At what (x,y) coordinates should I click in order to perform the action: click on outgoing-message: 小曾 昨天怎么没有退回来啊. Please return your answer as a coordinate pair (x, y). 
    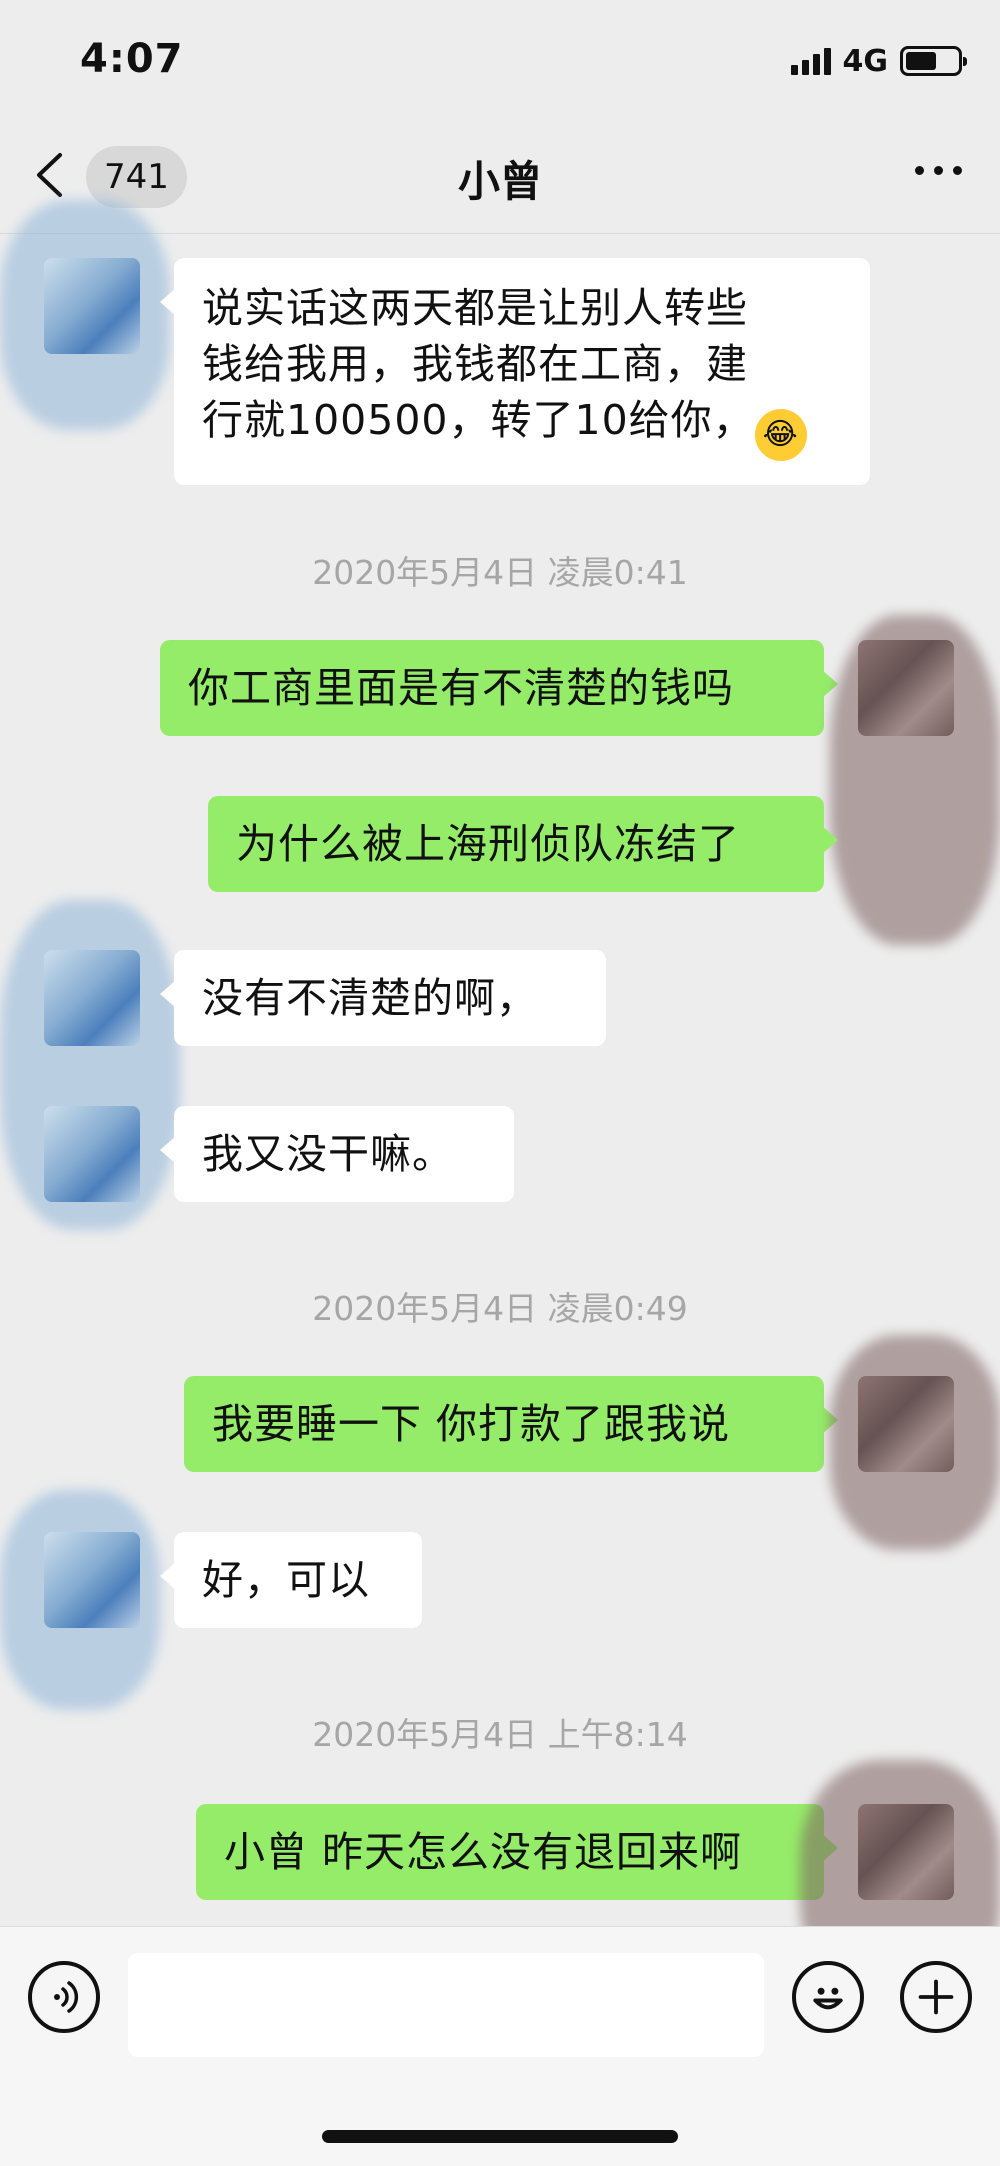
    Looking at the image, I should click on (517, 1852).